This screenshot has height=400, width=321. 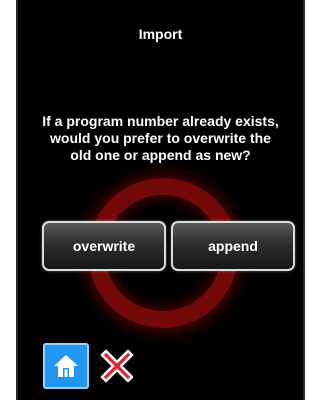 I want to click on home-icon, so click(x=66, y=366).